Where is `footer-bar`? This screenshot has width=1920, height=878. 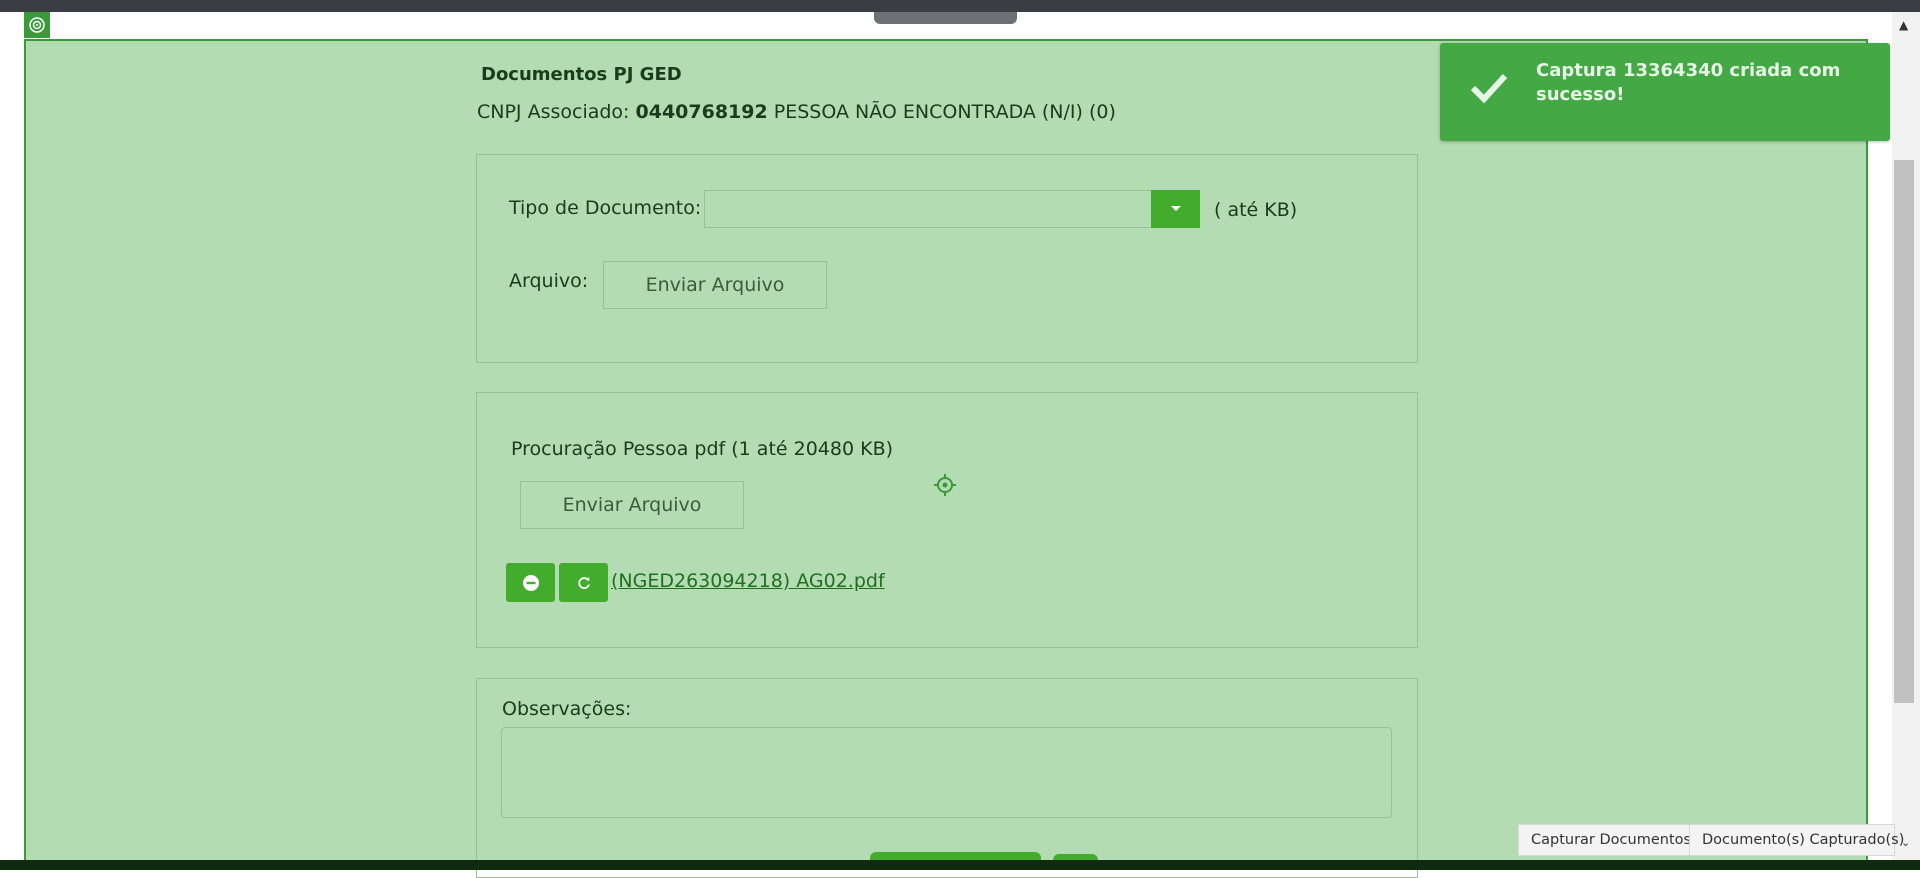
footer-bar is located at coordinates (960, 865).